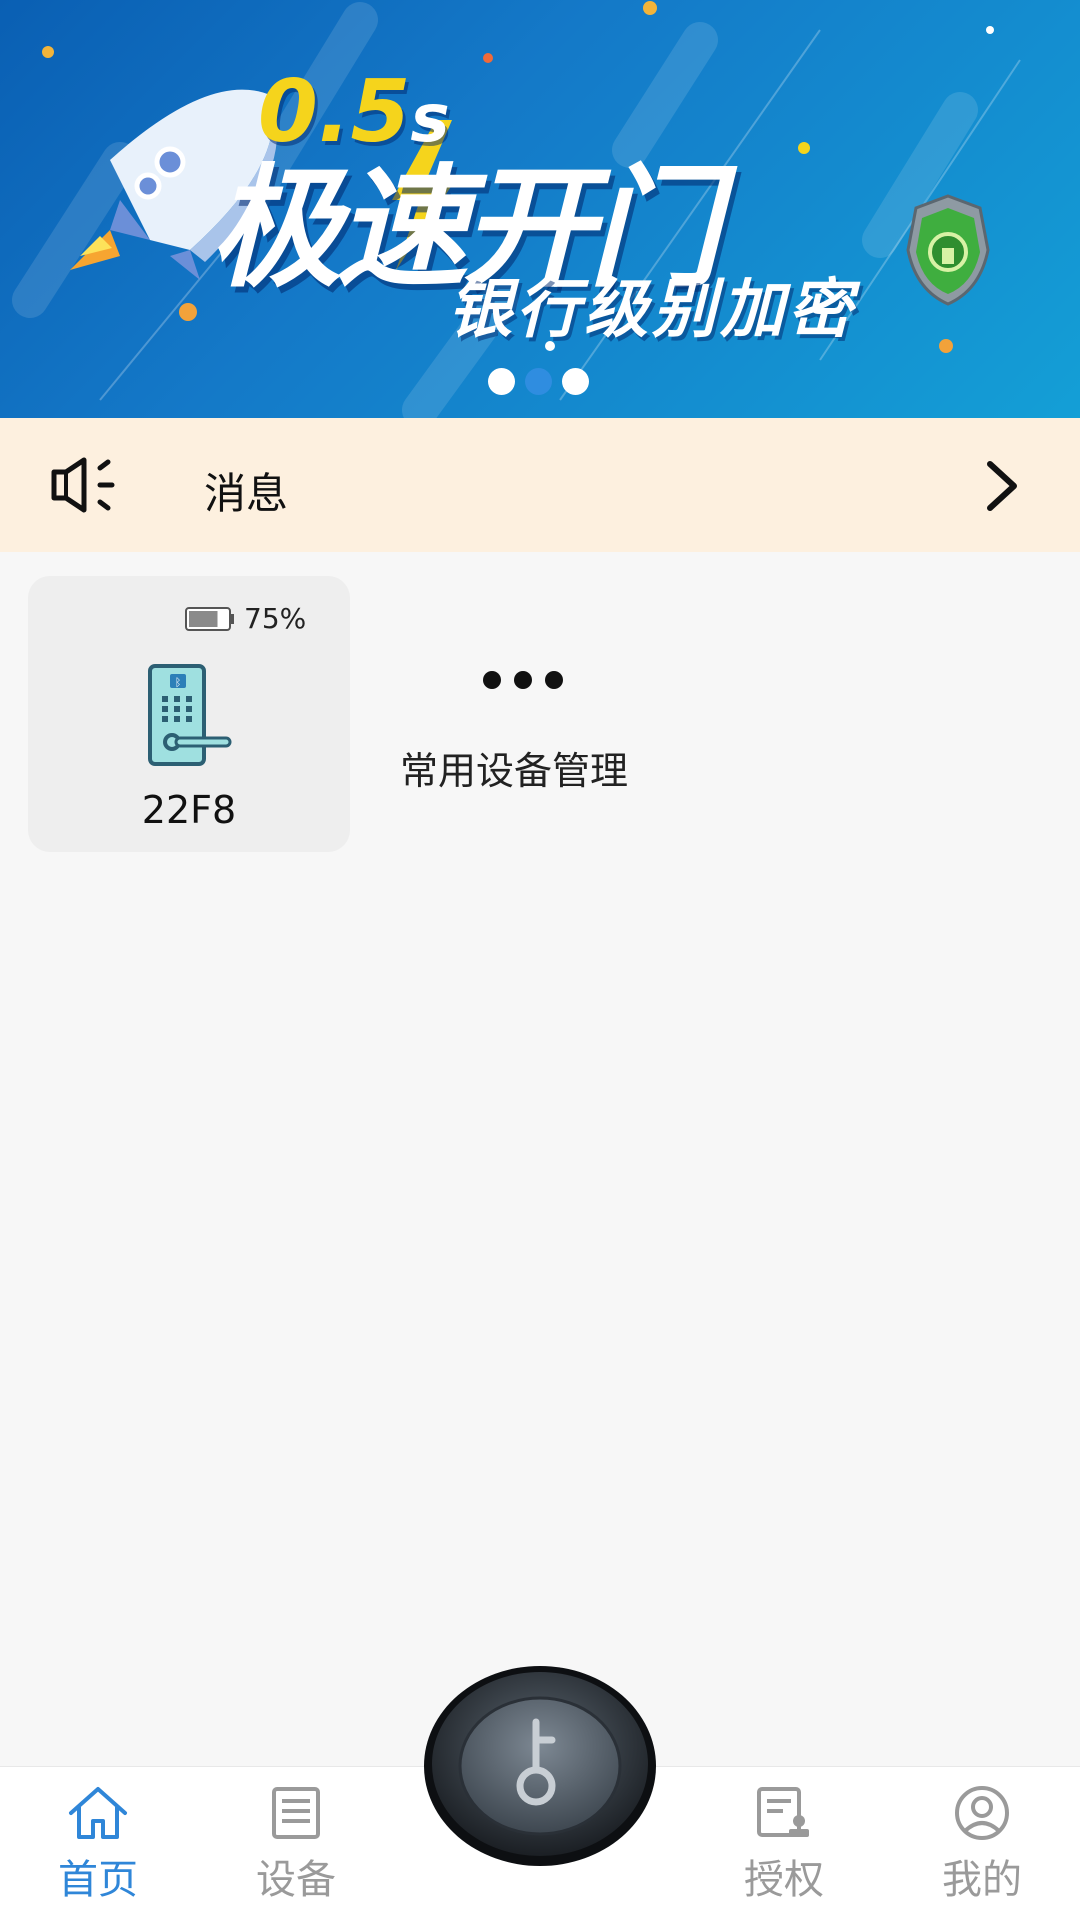 This screenshot has width=1080, height=1920. Describe the element at coordinates (209, 619) in the screenshot. I see `battery-icon` at that location.